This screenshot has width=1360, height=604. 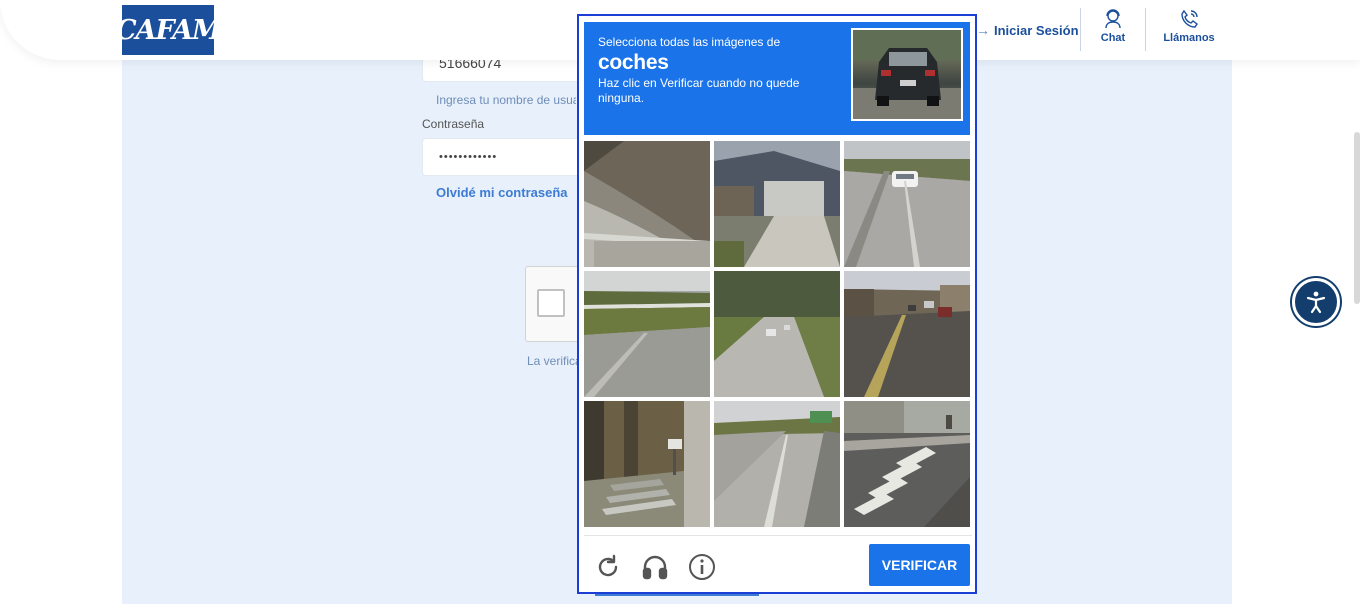 I want to click on captcha-tile-overpass, so click(x=647, y=204).